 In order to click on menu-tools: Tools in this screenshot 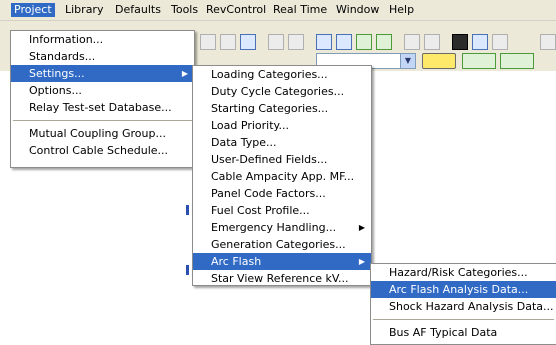, I will do `click(184, 10)`.